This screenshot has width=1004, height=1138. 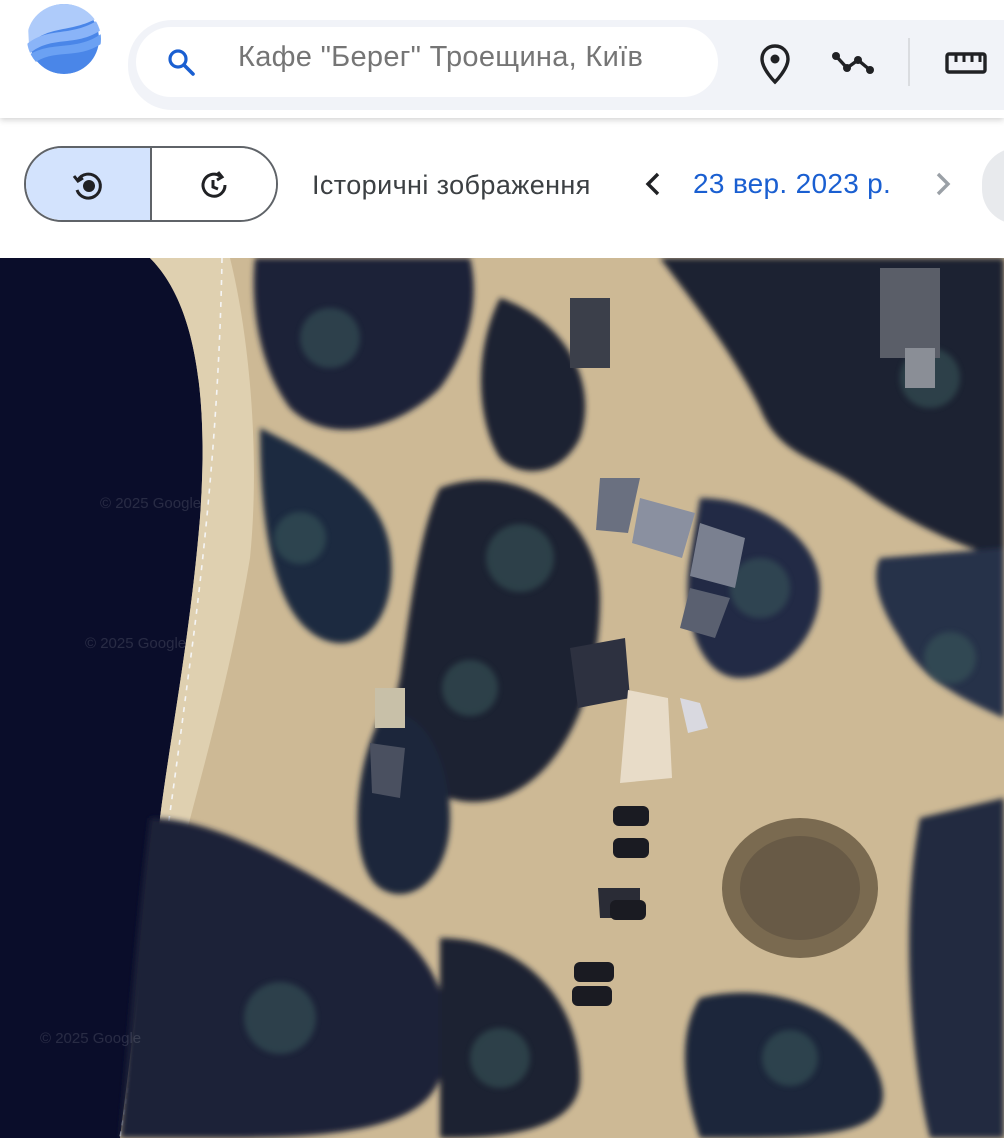 What do you see at coordinates (956, 968) in the screenshot?
I see `trees-far-east-south` at bounding box center [956, 968].